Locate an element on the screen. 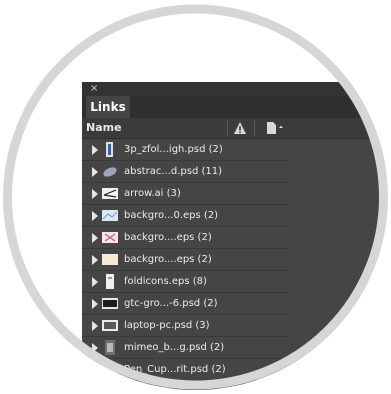 The width and height of the screenshot is (391, 394). list-item: Pen_Cup...rit.psd (2) is located at coordinates (186, 370).